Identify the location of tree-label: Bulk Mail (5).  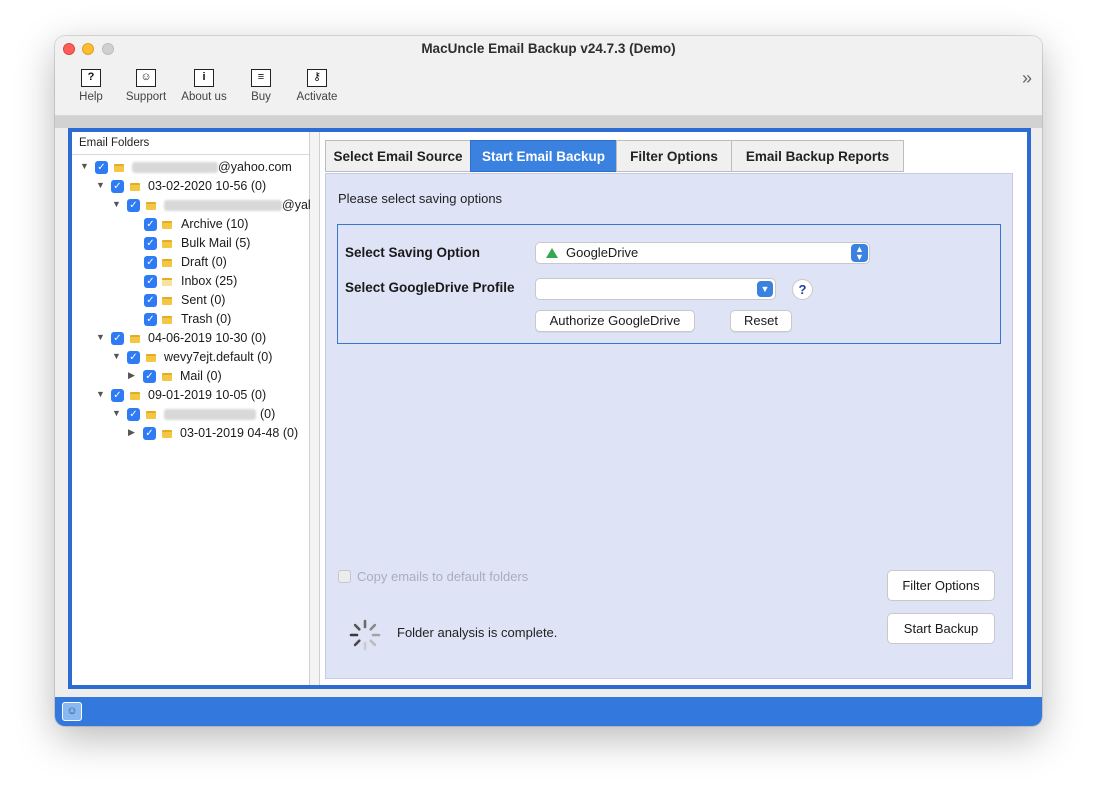
(216, 243).